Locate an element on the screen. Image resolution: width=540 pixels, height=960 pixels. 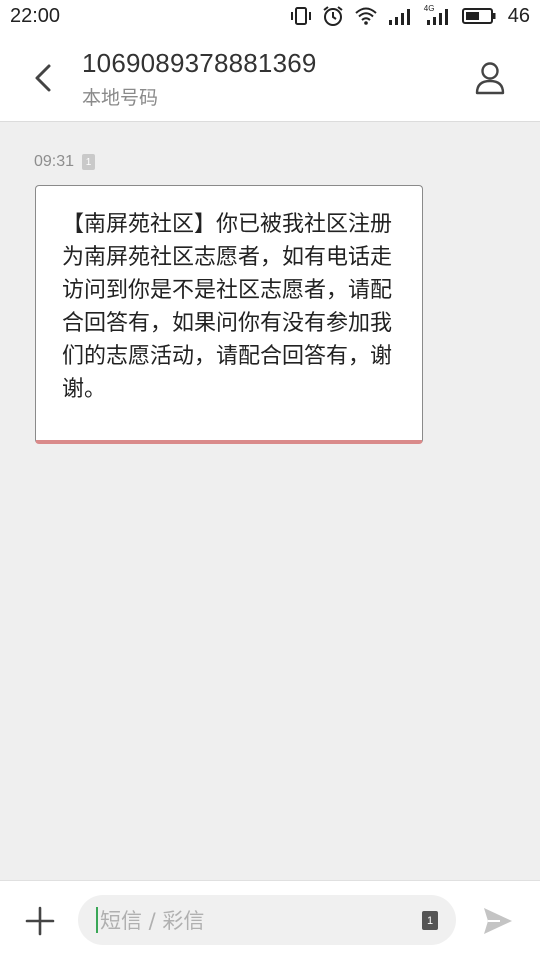
status-icons: 4G 46 is located at coordinates (410, 16).